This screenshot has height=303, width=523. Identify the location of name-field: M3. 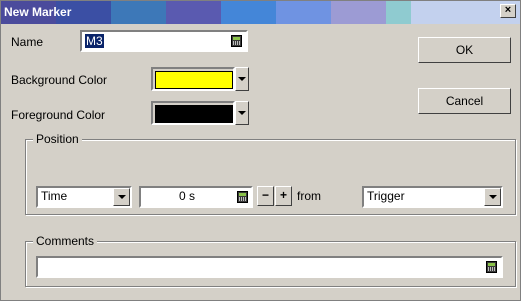
(164, 41).